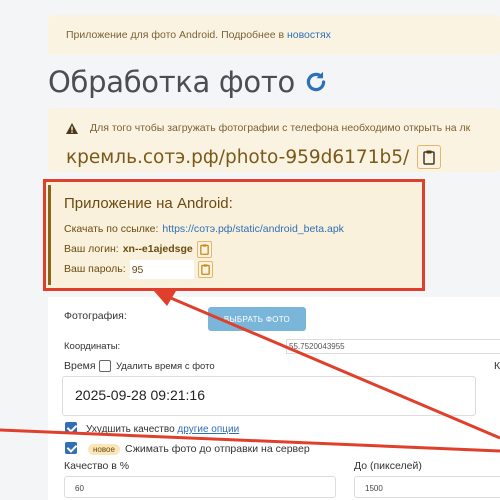 This screenshot has height=500, width=500. I want to click on download-apk-link: https://сотэ.рф/static/android_beta.apk, so click(253, 229).